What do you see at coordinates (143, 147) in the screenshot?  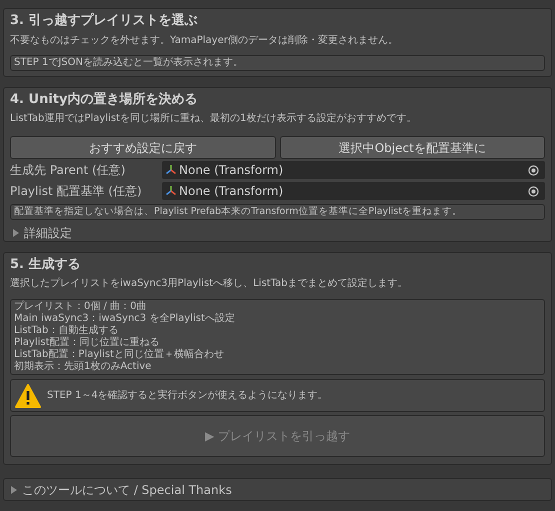 I see `action-button: おすすめ設定に戻す` at bounding box center [143, 147].